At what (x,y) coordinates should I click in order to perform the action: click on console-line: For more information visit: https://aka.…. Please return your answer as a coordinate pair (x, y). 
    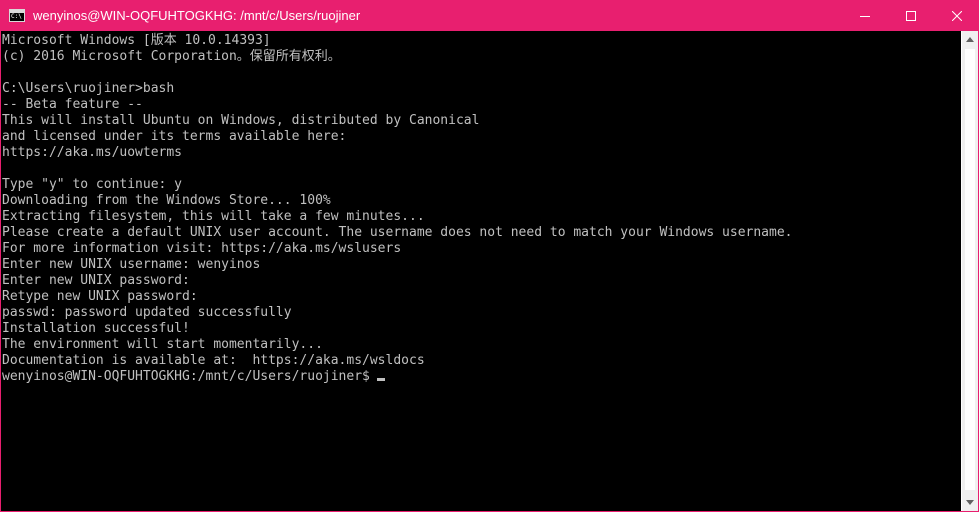
    Looking at the image, I should click on (202, 248).